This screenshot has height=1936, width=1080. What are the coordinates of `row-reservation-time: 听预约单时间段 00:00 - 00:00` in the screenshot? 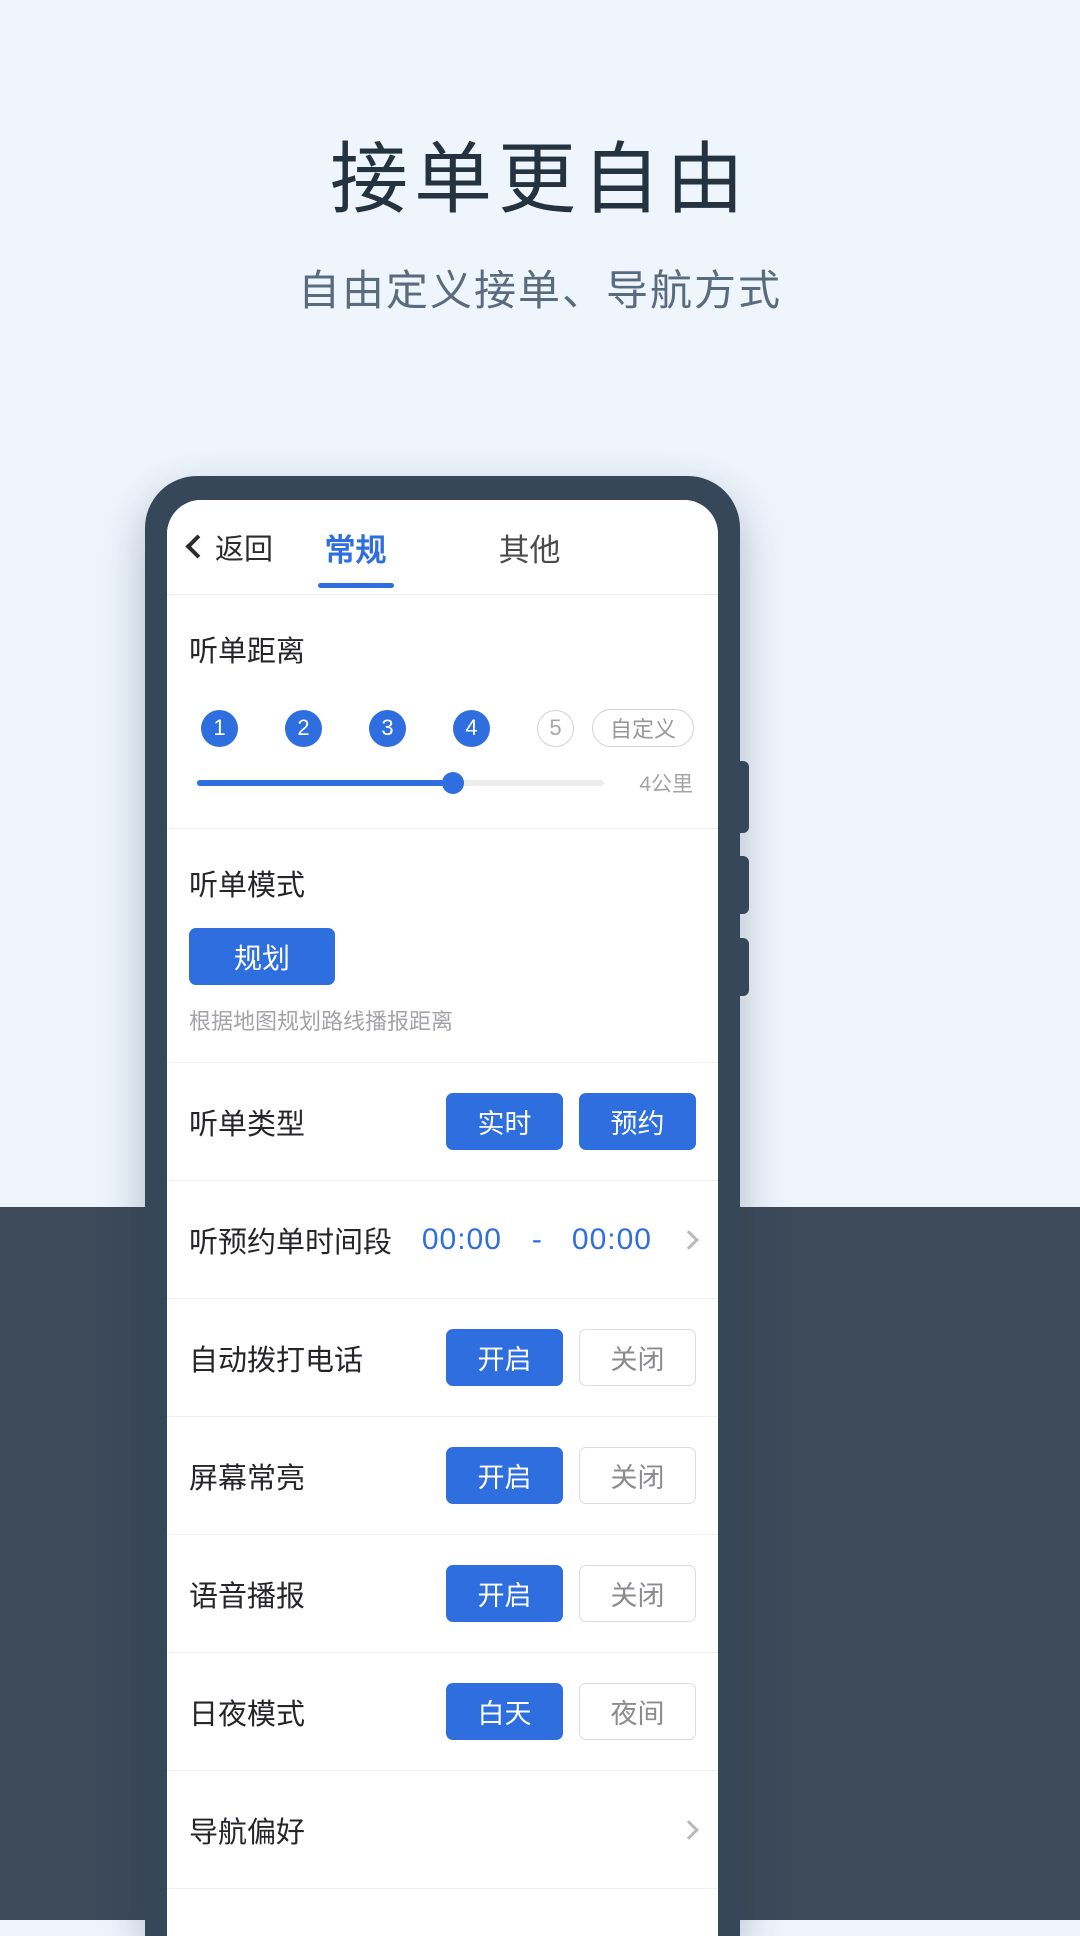 It's located at (442, 1240).